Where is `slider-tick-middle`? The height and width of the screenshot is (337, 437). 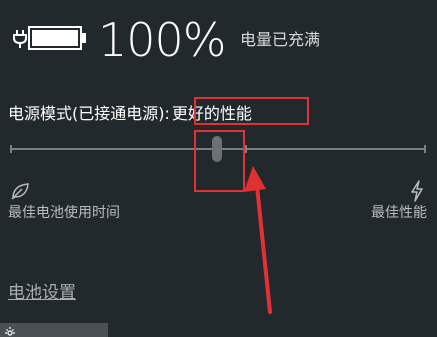 slider-tick-middle is located at coordinates (246, 149).